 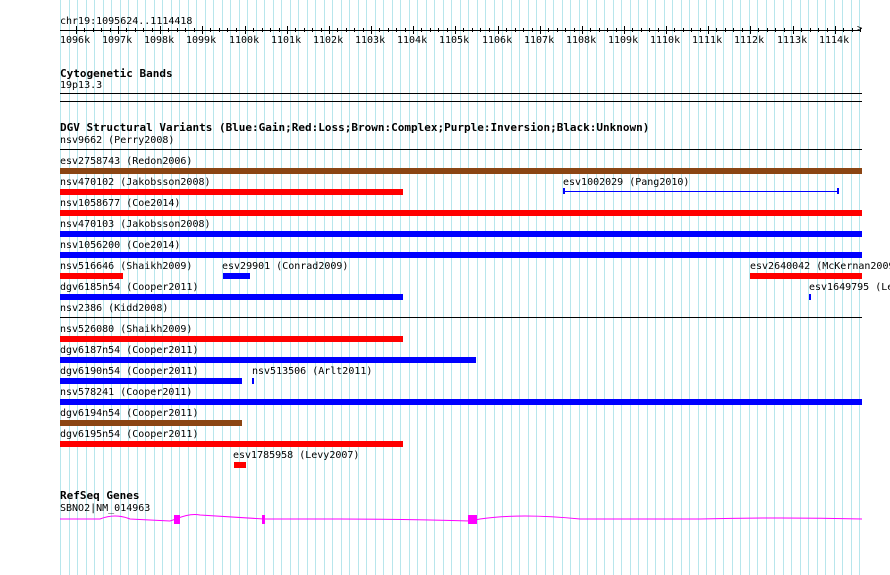 What do you see at coordinates (135, 224) in the screenshot?
I see `variant-label: nsv470103 (Jakobsson2008)` at bounding box center [135, 224].